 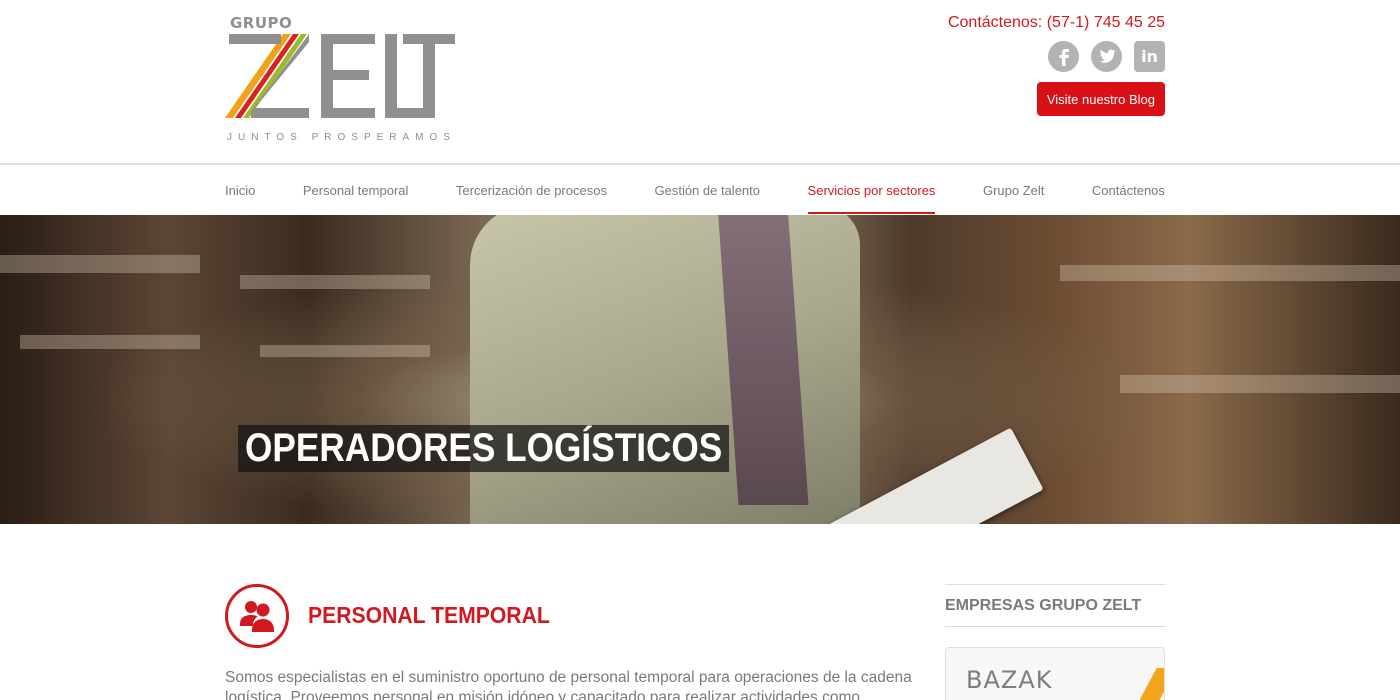 I want to click on section-title: PERSONAL TEMPORAL, so click(x=429, y=615).